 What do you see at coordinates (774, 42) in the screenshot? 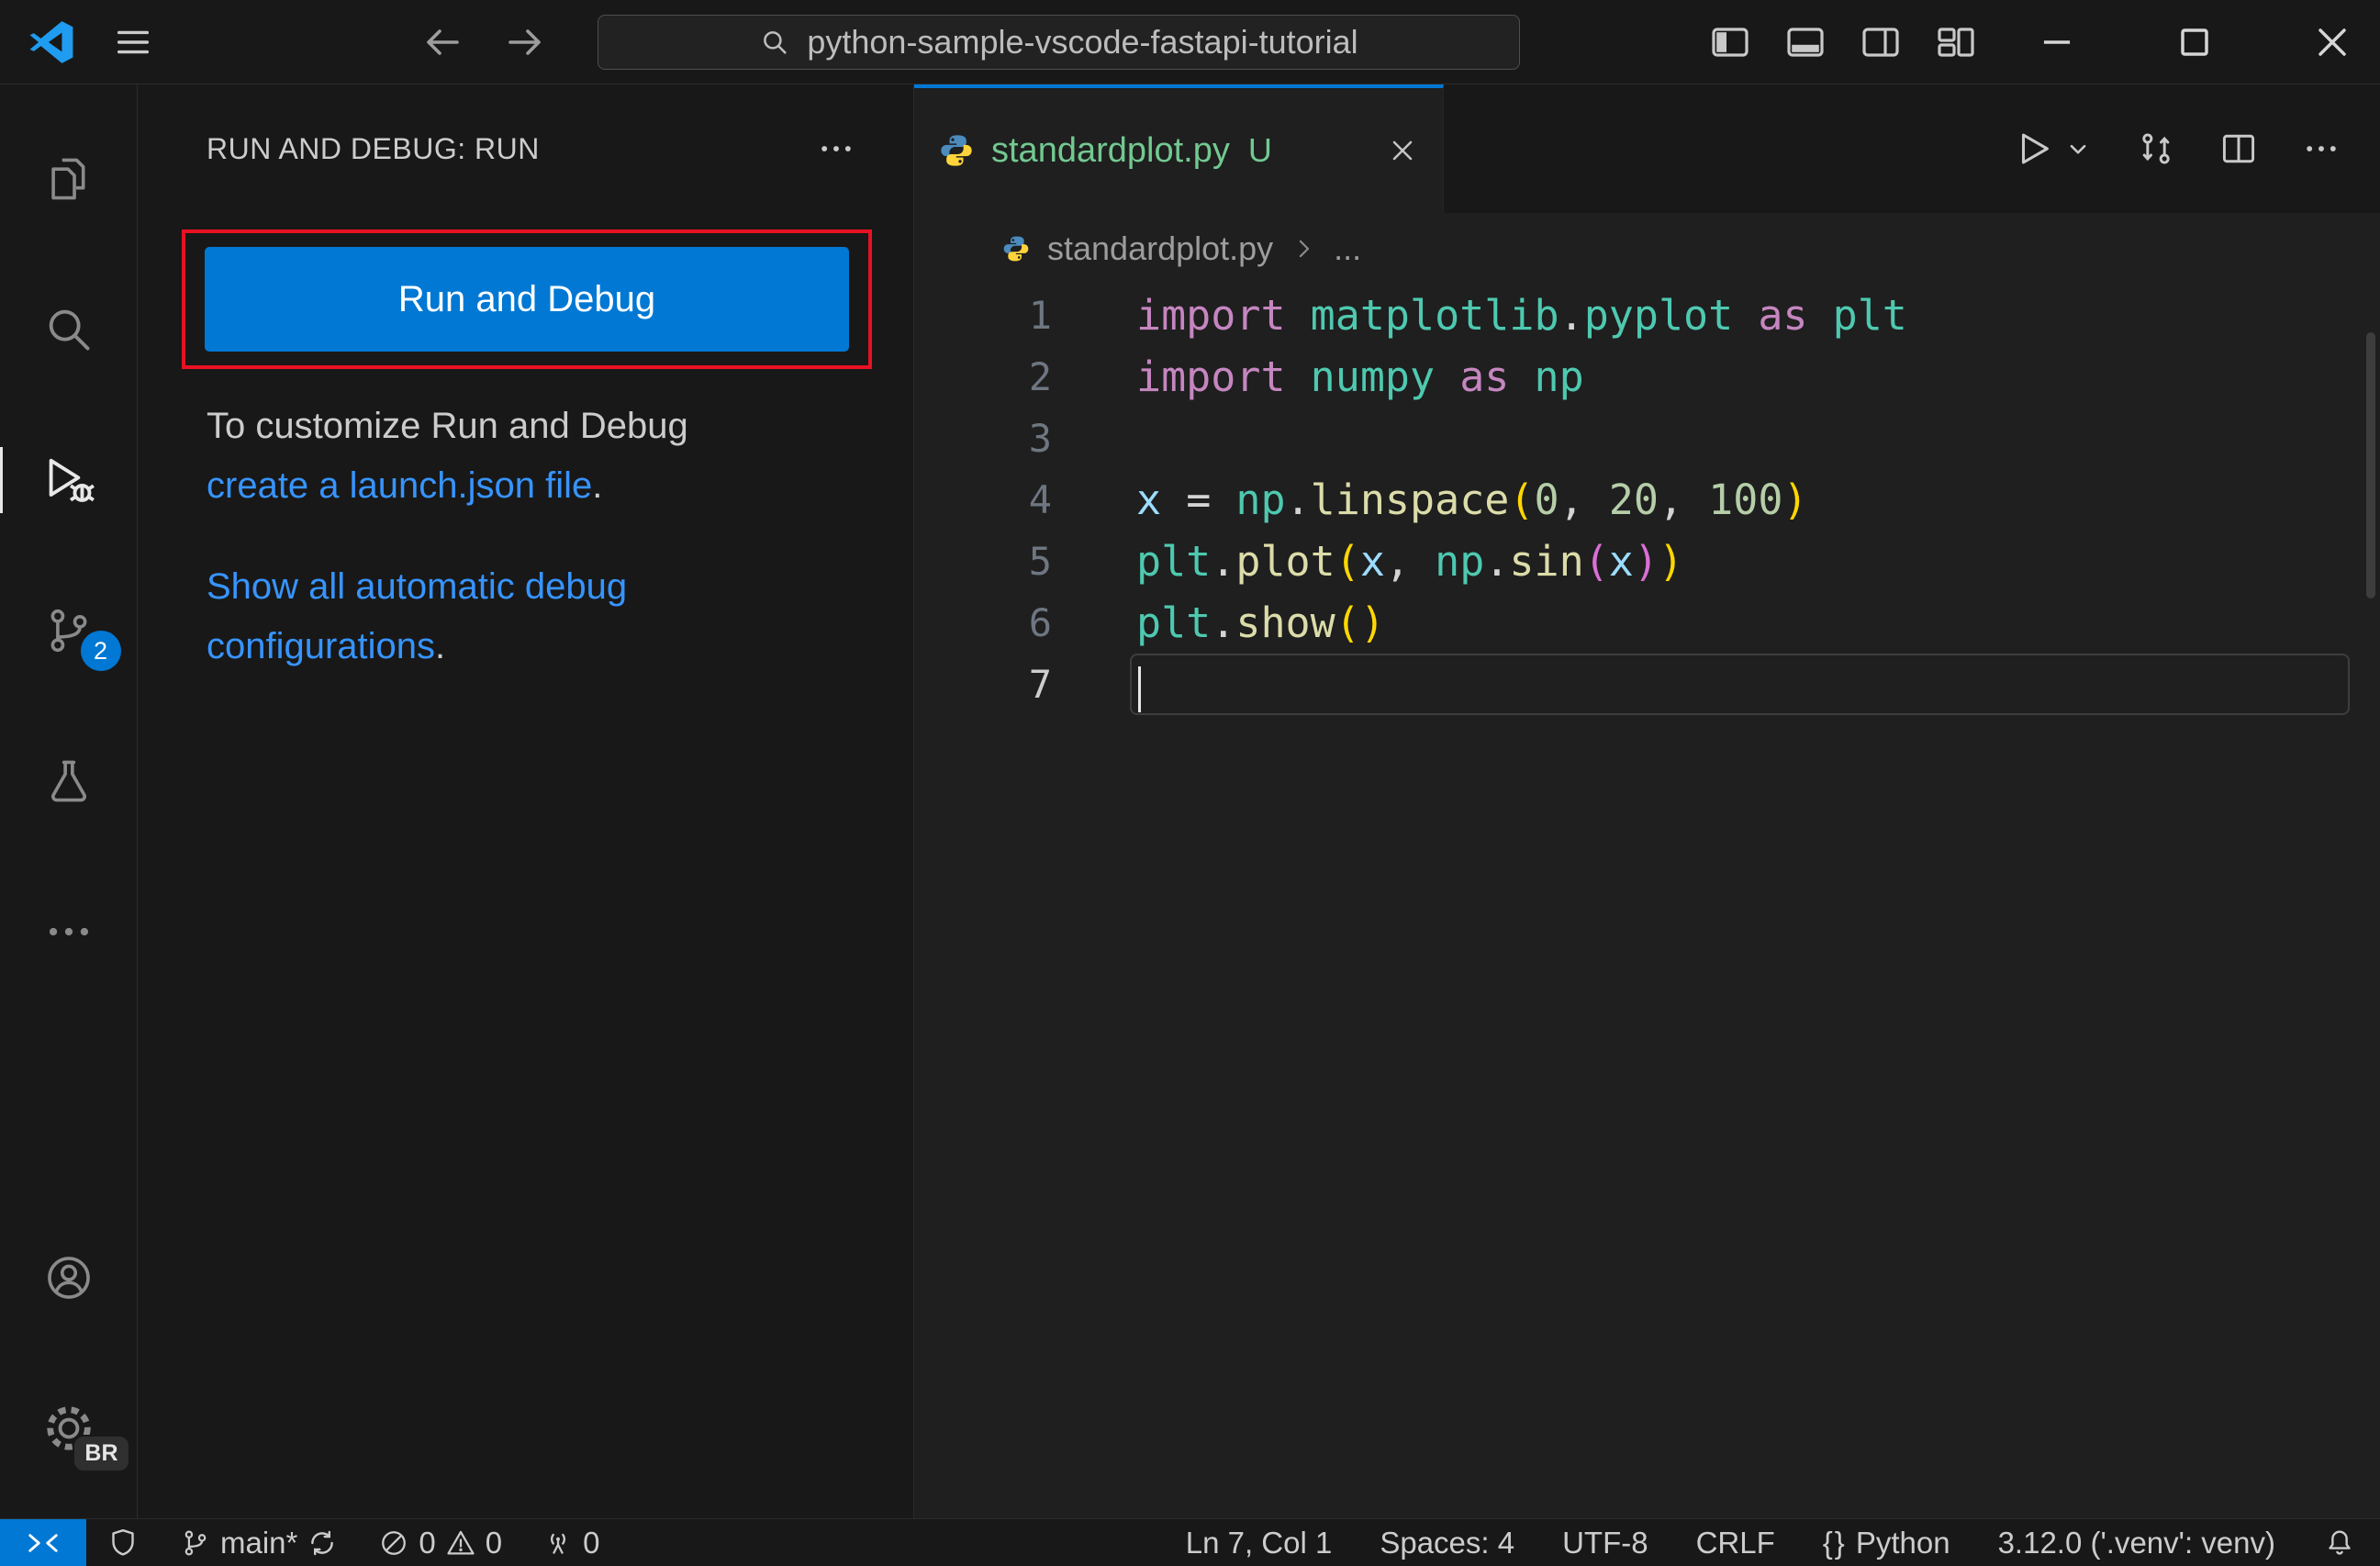
I see `search-icon` at bounding box center [774, 42].